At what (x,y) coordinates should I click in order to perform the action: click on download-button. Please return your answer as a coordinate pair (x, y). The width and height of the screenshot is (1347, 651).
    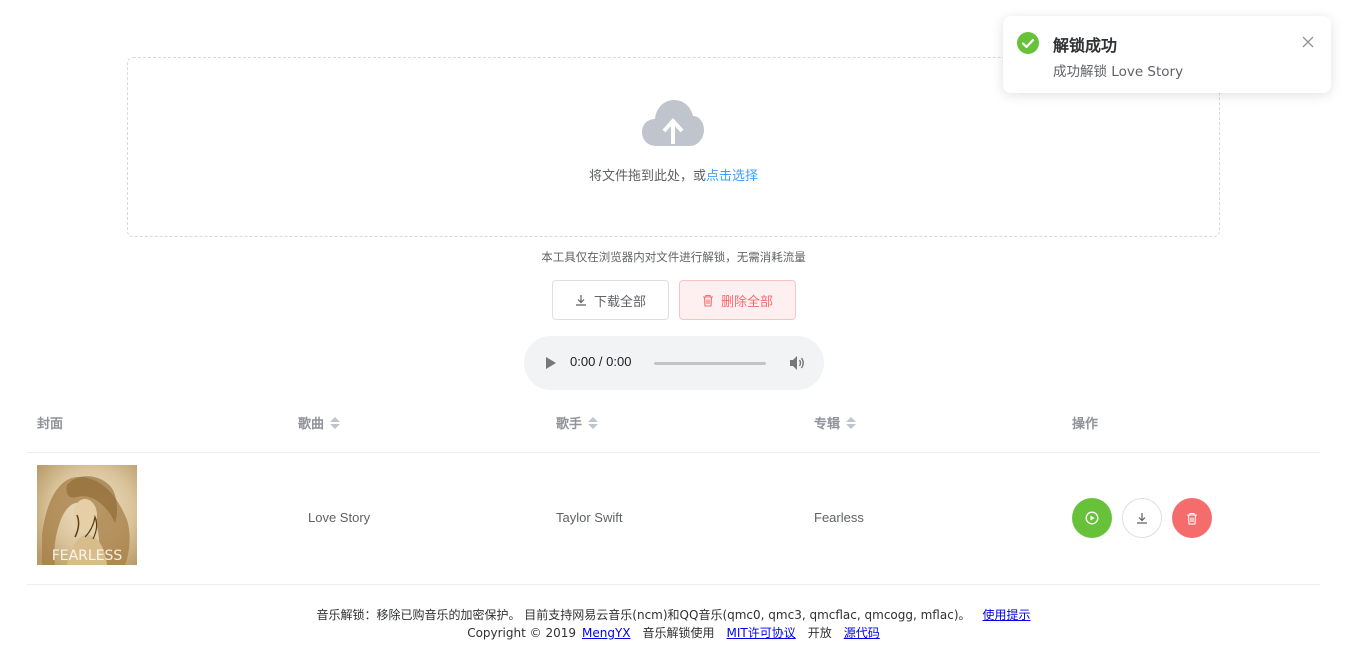
    Looking at the image, I should click on (1142, 518).